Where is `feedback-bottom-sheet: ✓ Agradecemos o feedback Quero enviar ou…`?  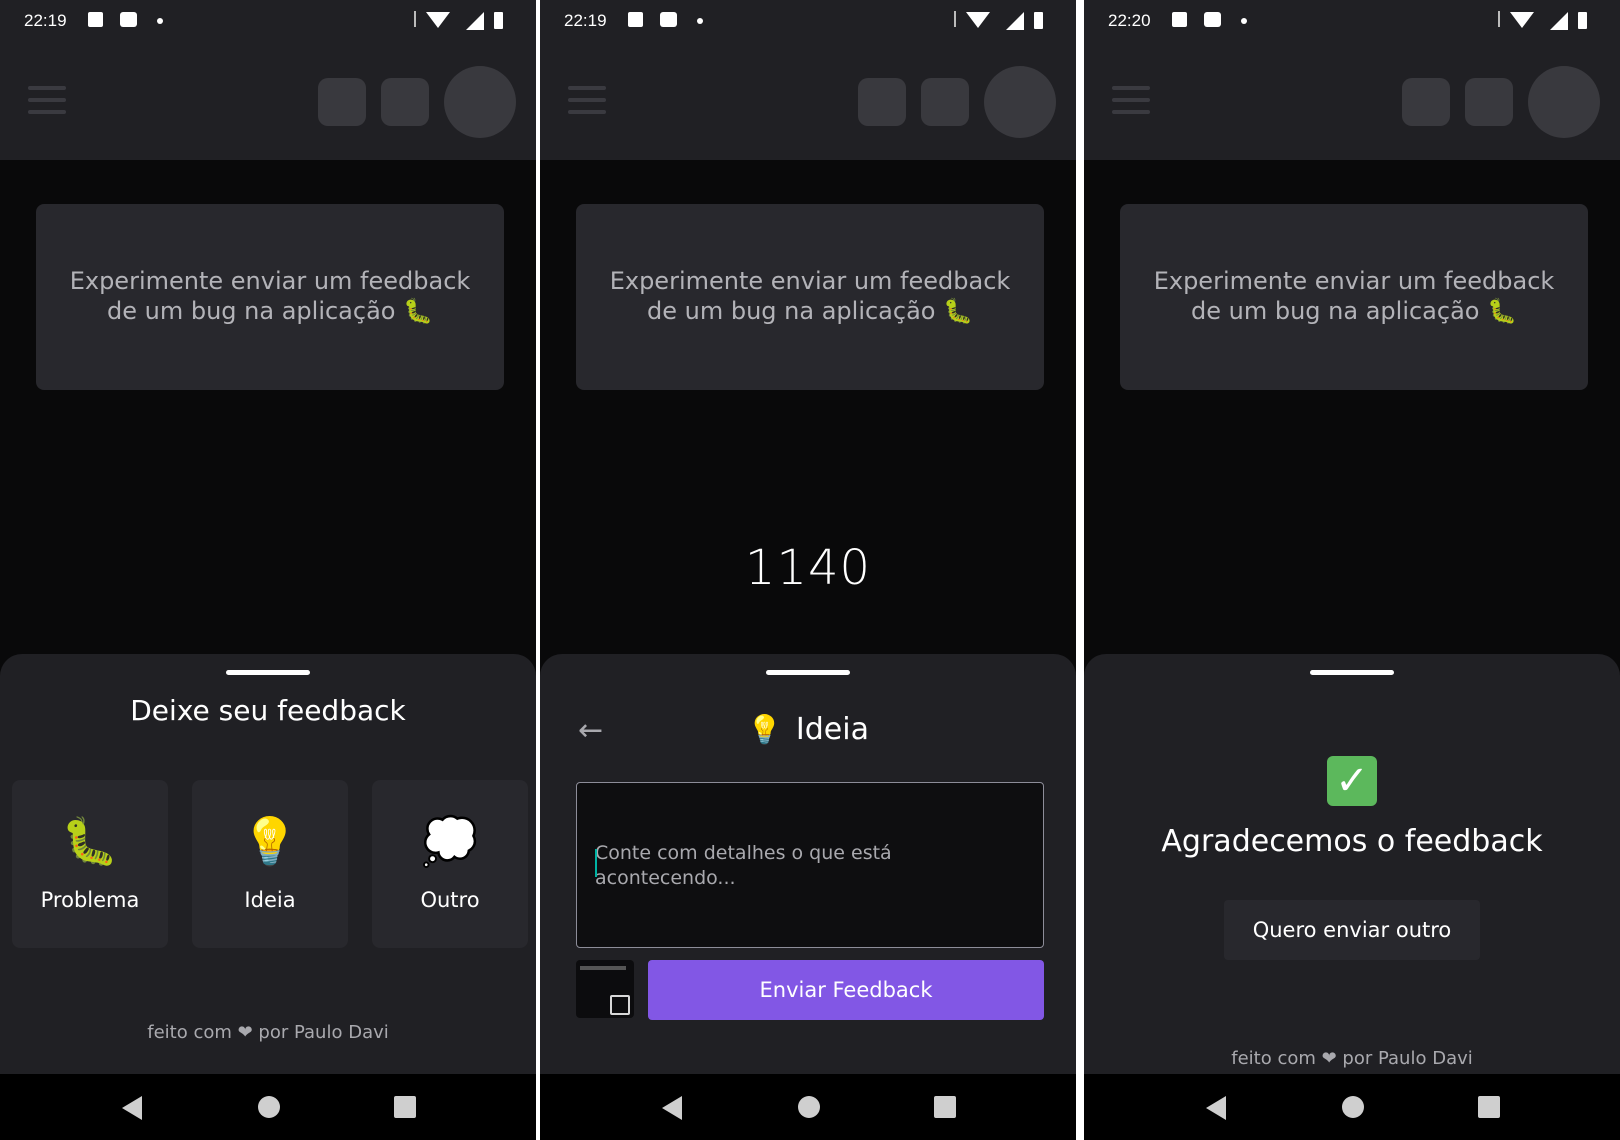
feedback-bottom-sheet: ✓ Agradecemos o feedback Quero enviar ou… is located at coordinates (1352, 864).